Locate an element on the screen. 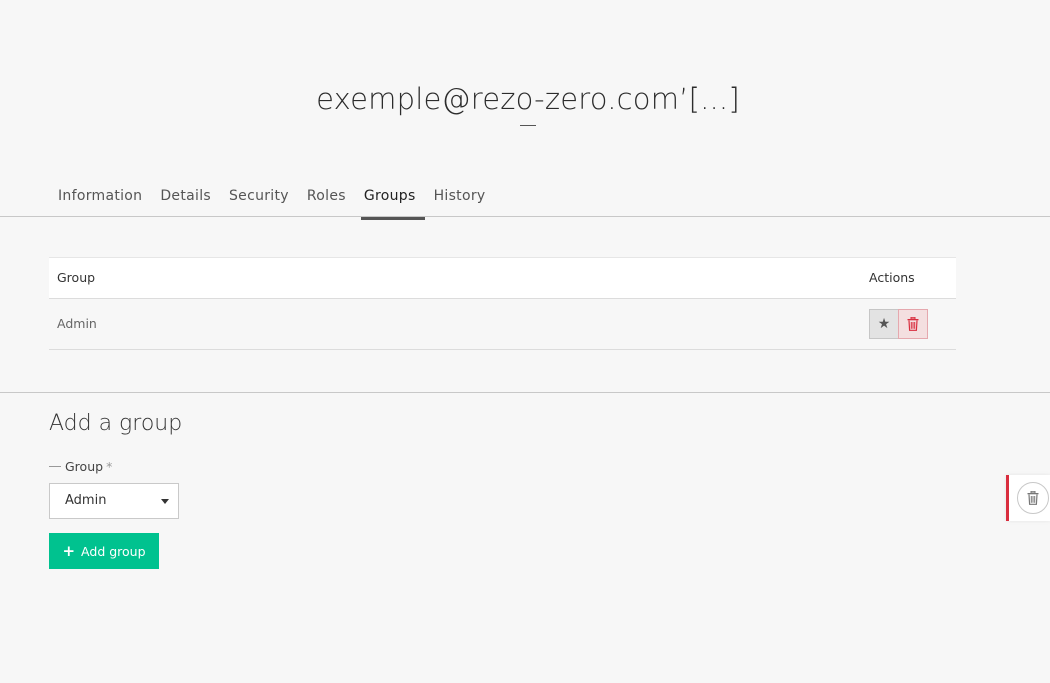 The height and width of the screenshot is (683, 1050). star-icon: ★ is located at coordinates (884, 324).